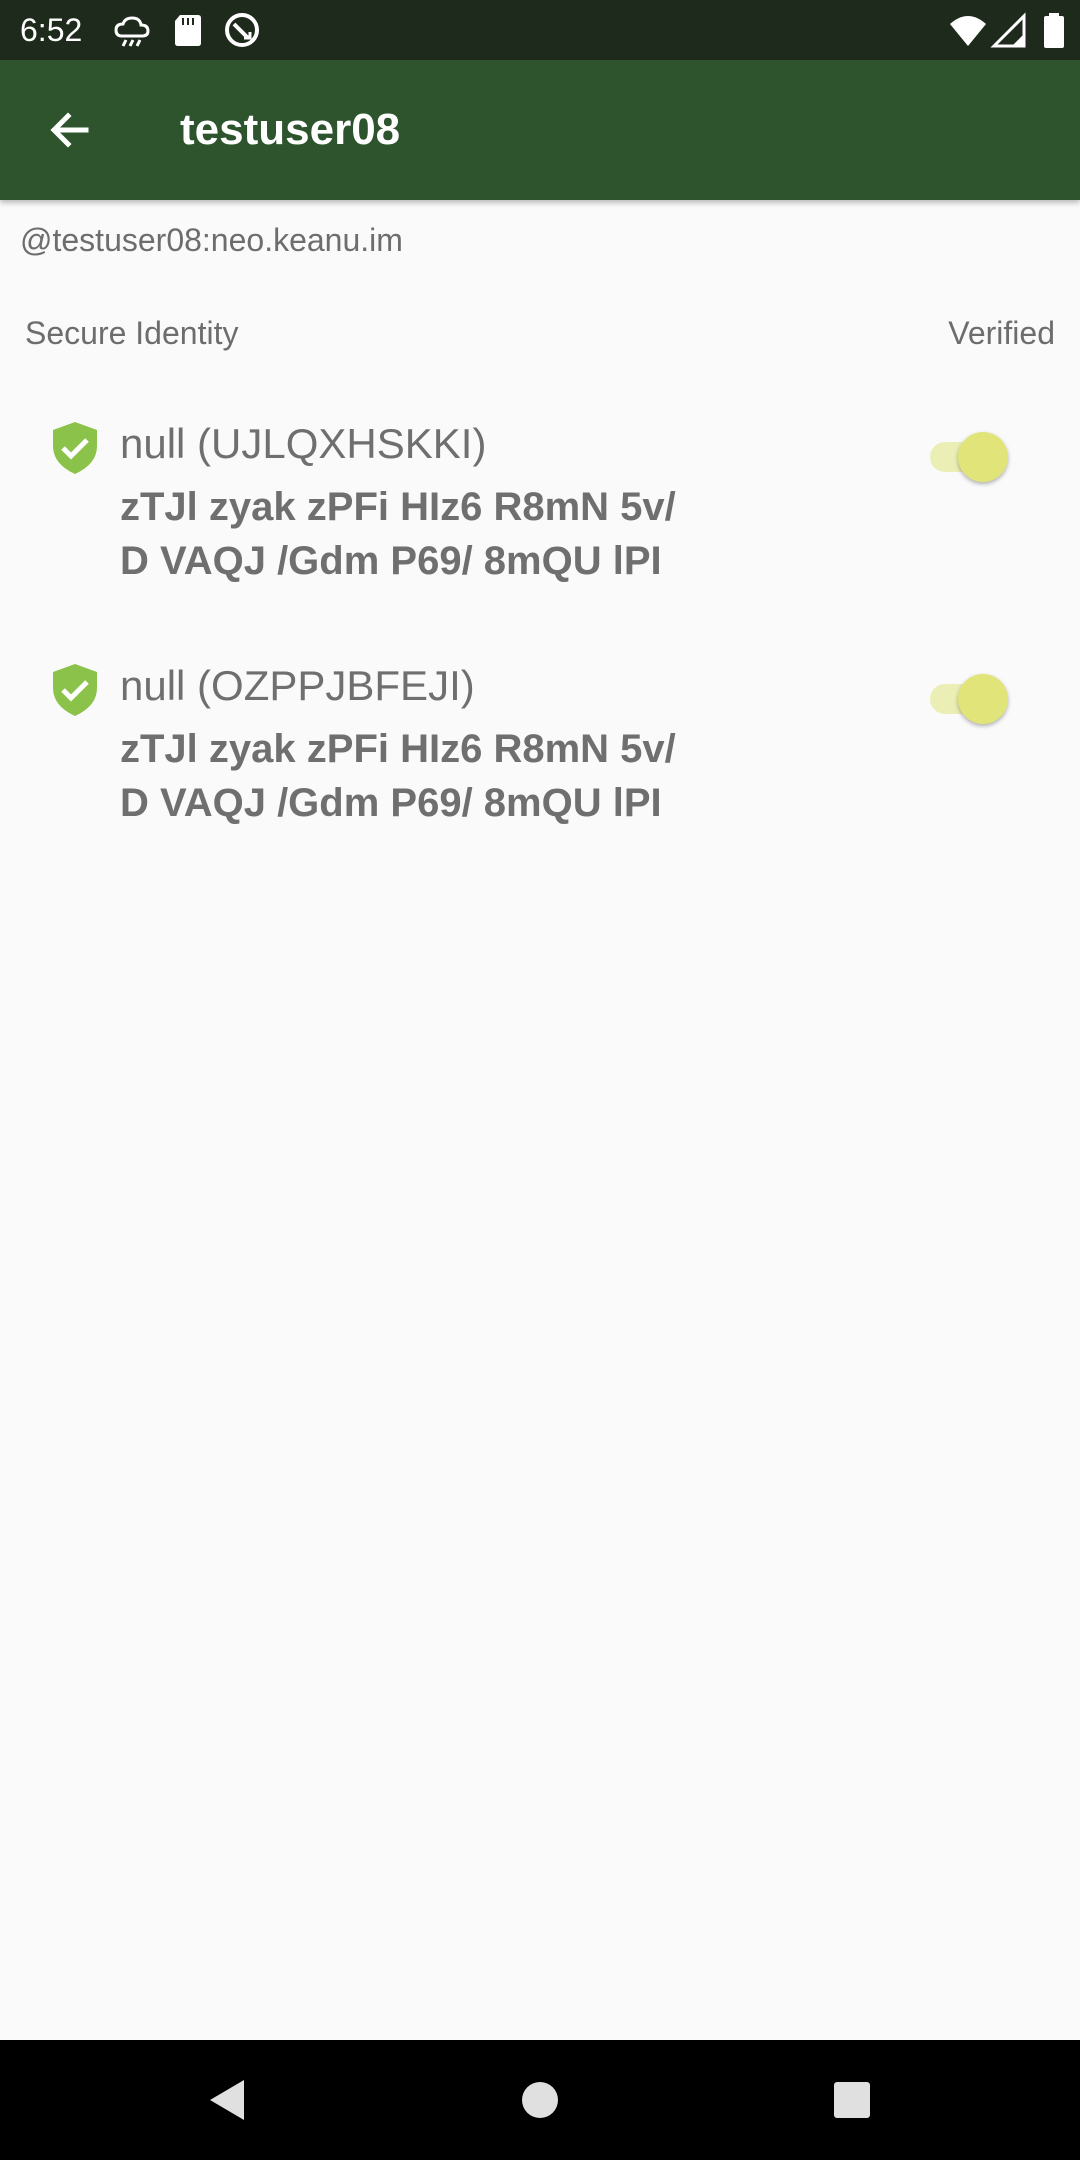  What do you see at coordinates (132, 30) in the screenshot?
I see `cloud-icon` at bounding box center [132, 30].